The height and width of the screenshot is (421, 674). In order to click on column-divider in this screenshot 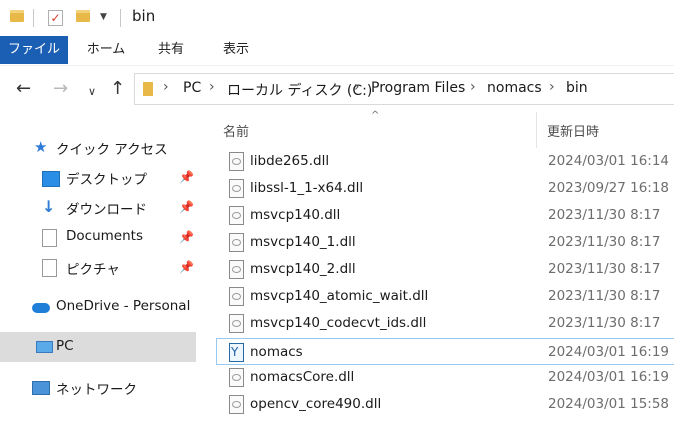, I will do `click(536, 130)`.